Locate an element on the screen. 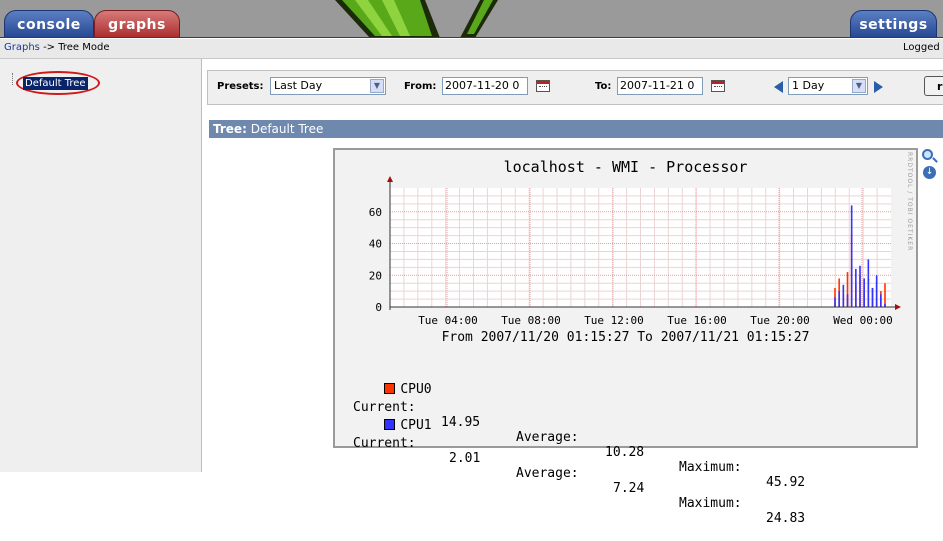  to-label: To: is located at coordinates (603, 86).